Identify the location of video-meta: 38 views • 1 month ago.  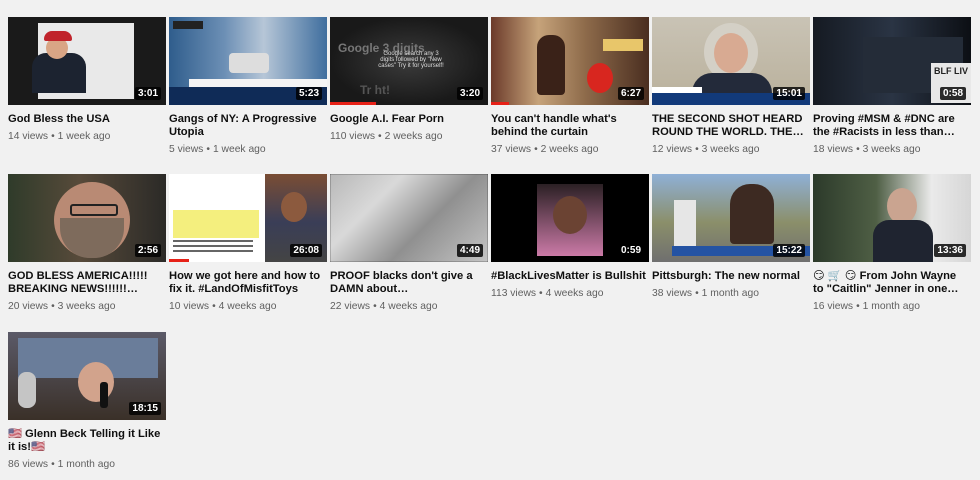
(731, 293).